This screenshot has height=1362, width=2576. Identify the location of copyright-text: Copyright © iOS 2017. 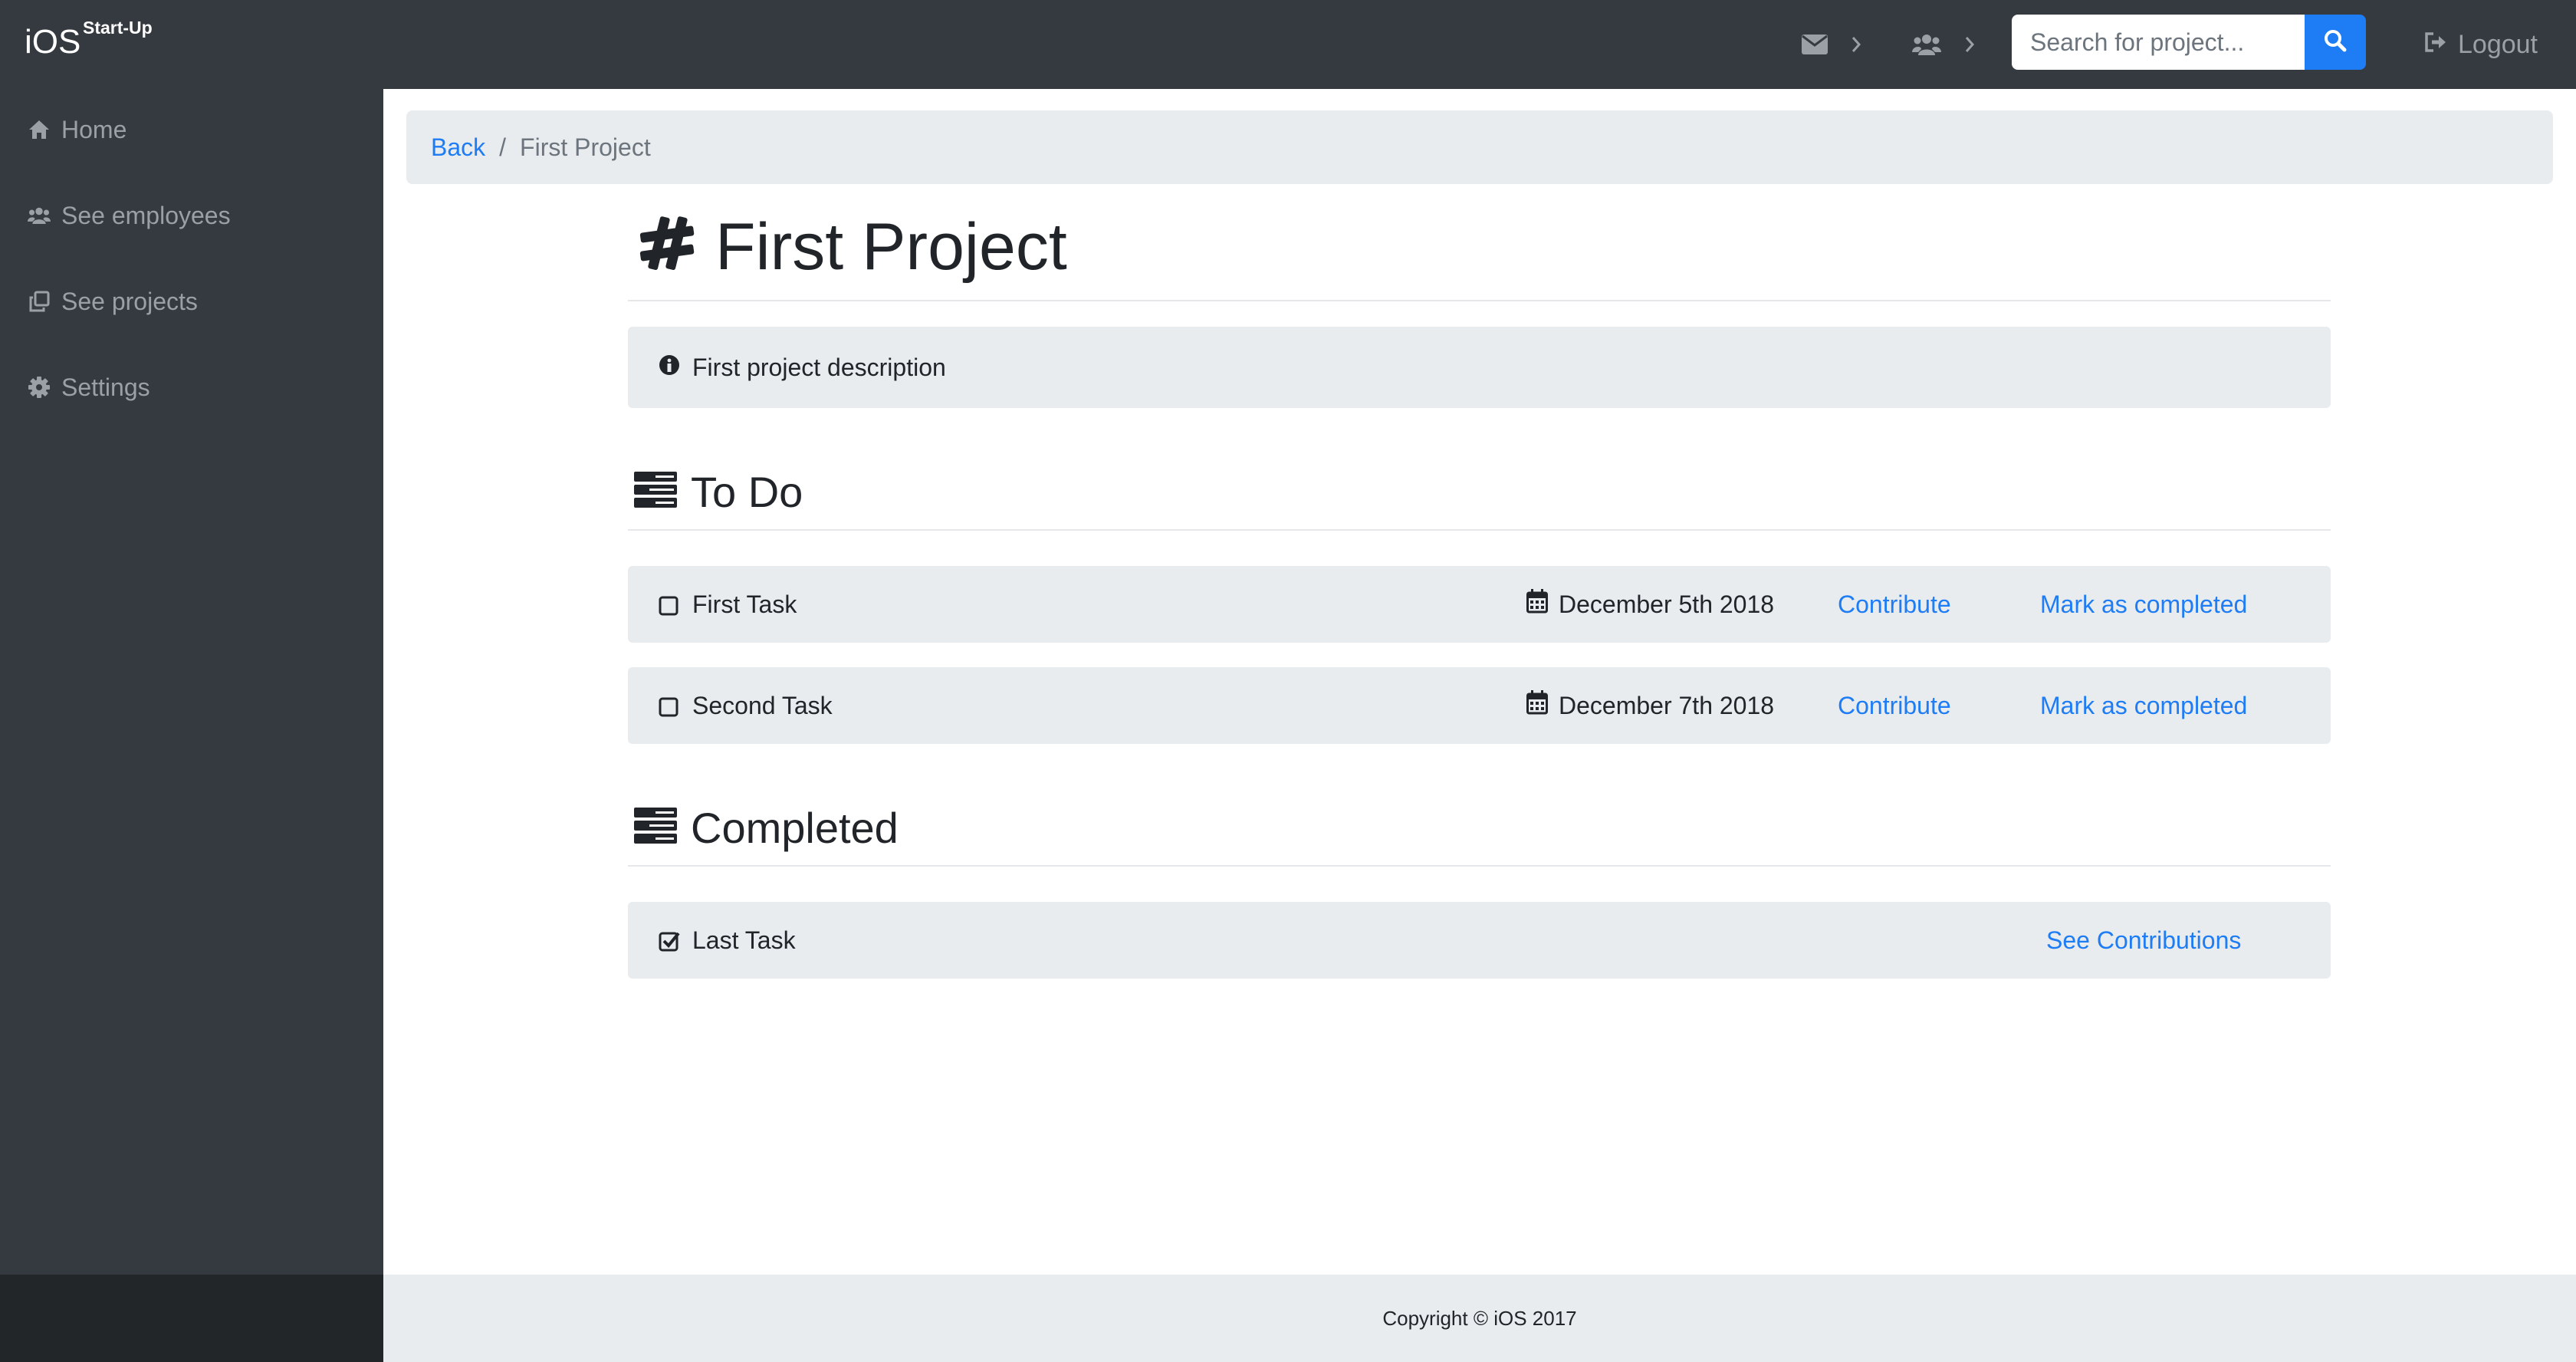
(1480, 1318).